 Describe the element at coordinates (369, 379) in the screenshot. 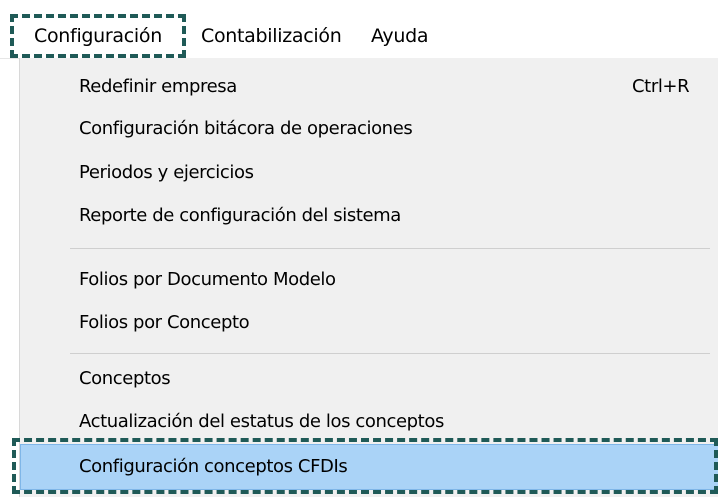

I see `menu-item-conceptos: Conceptos` at that location.